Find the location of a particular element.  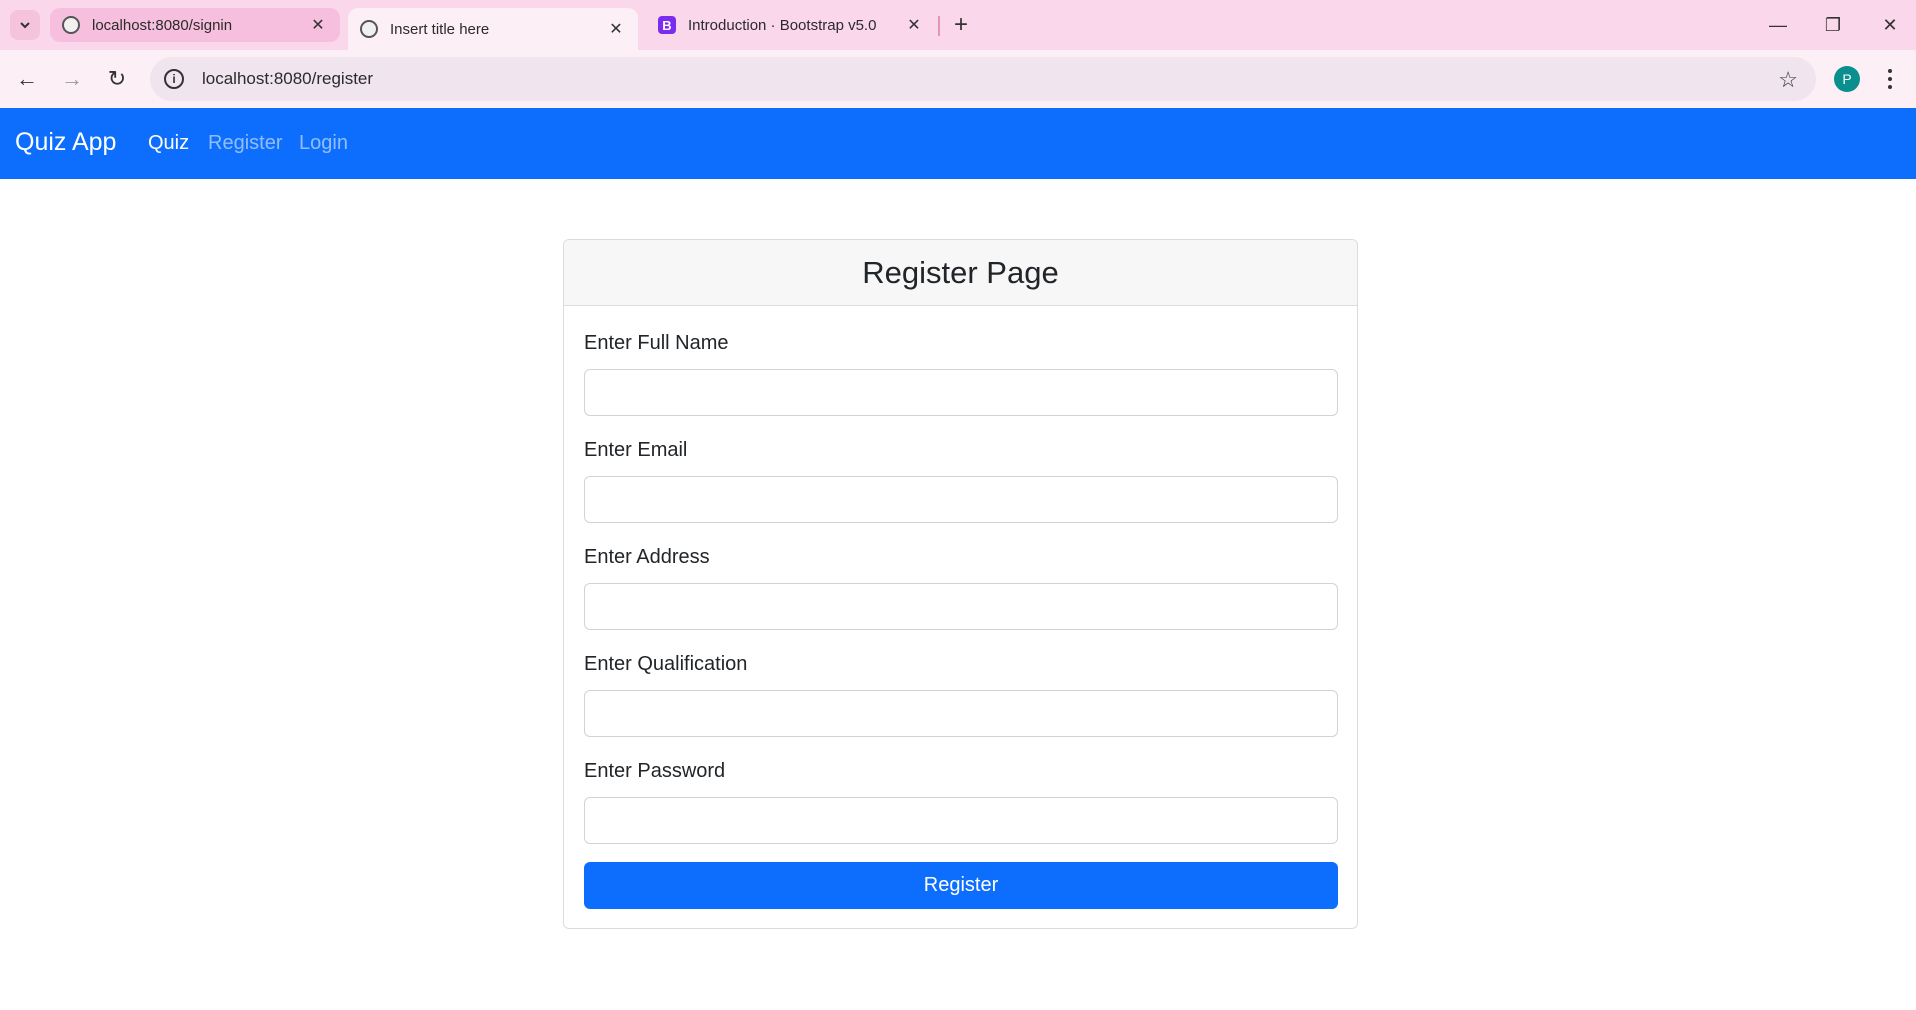

full-name-field: Enter Full Name is located at coordinates (961, 374).